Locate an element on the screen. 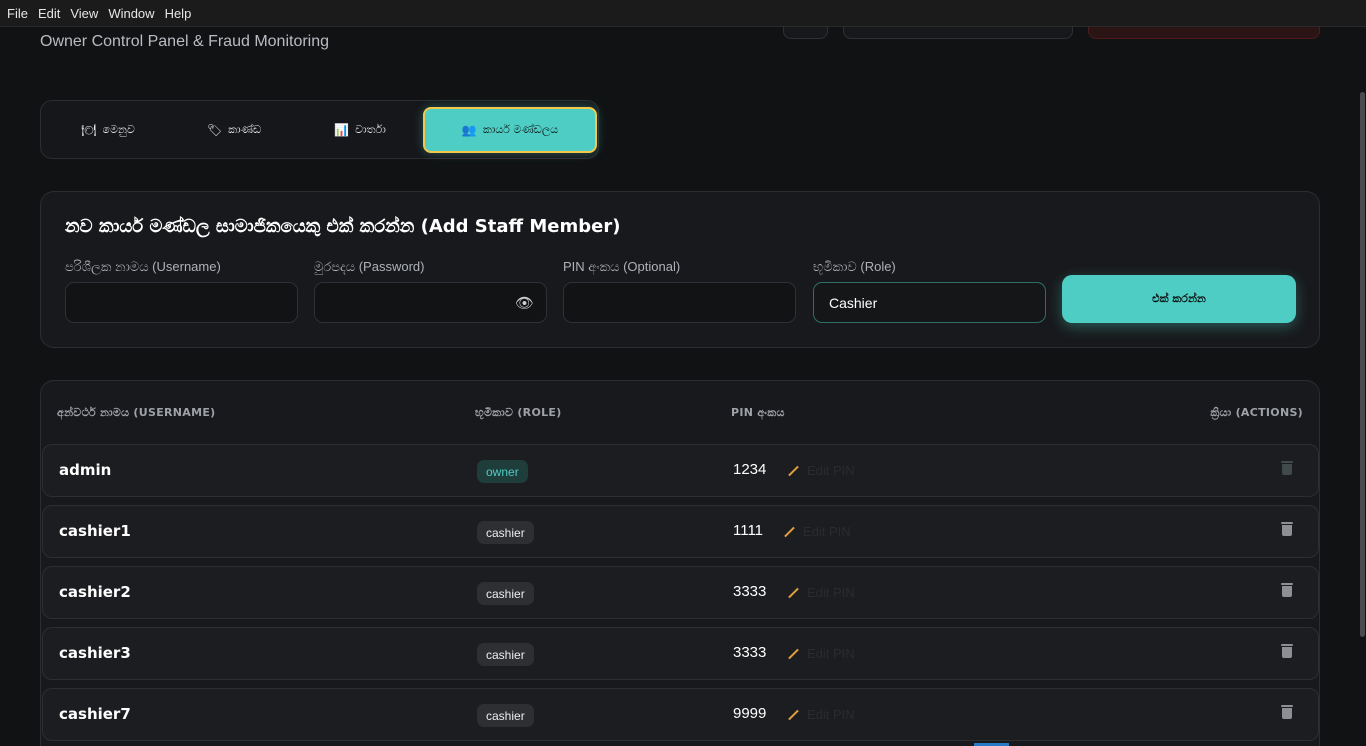 The height and width of the screenshot is (746, 1366). role-badge: owner is located at coordinates (502, 471).